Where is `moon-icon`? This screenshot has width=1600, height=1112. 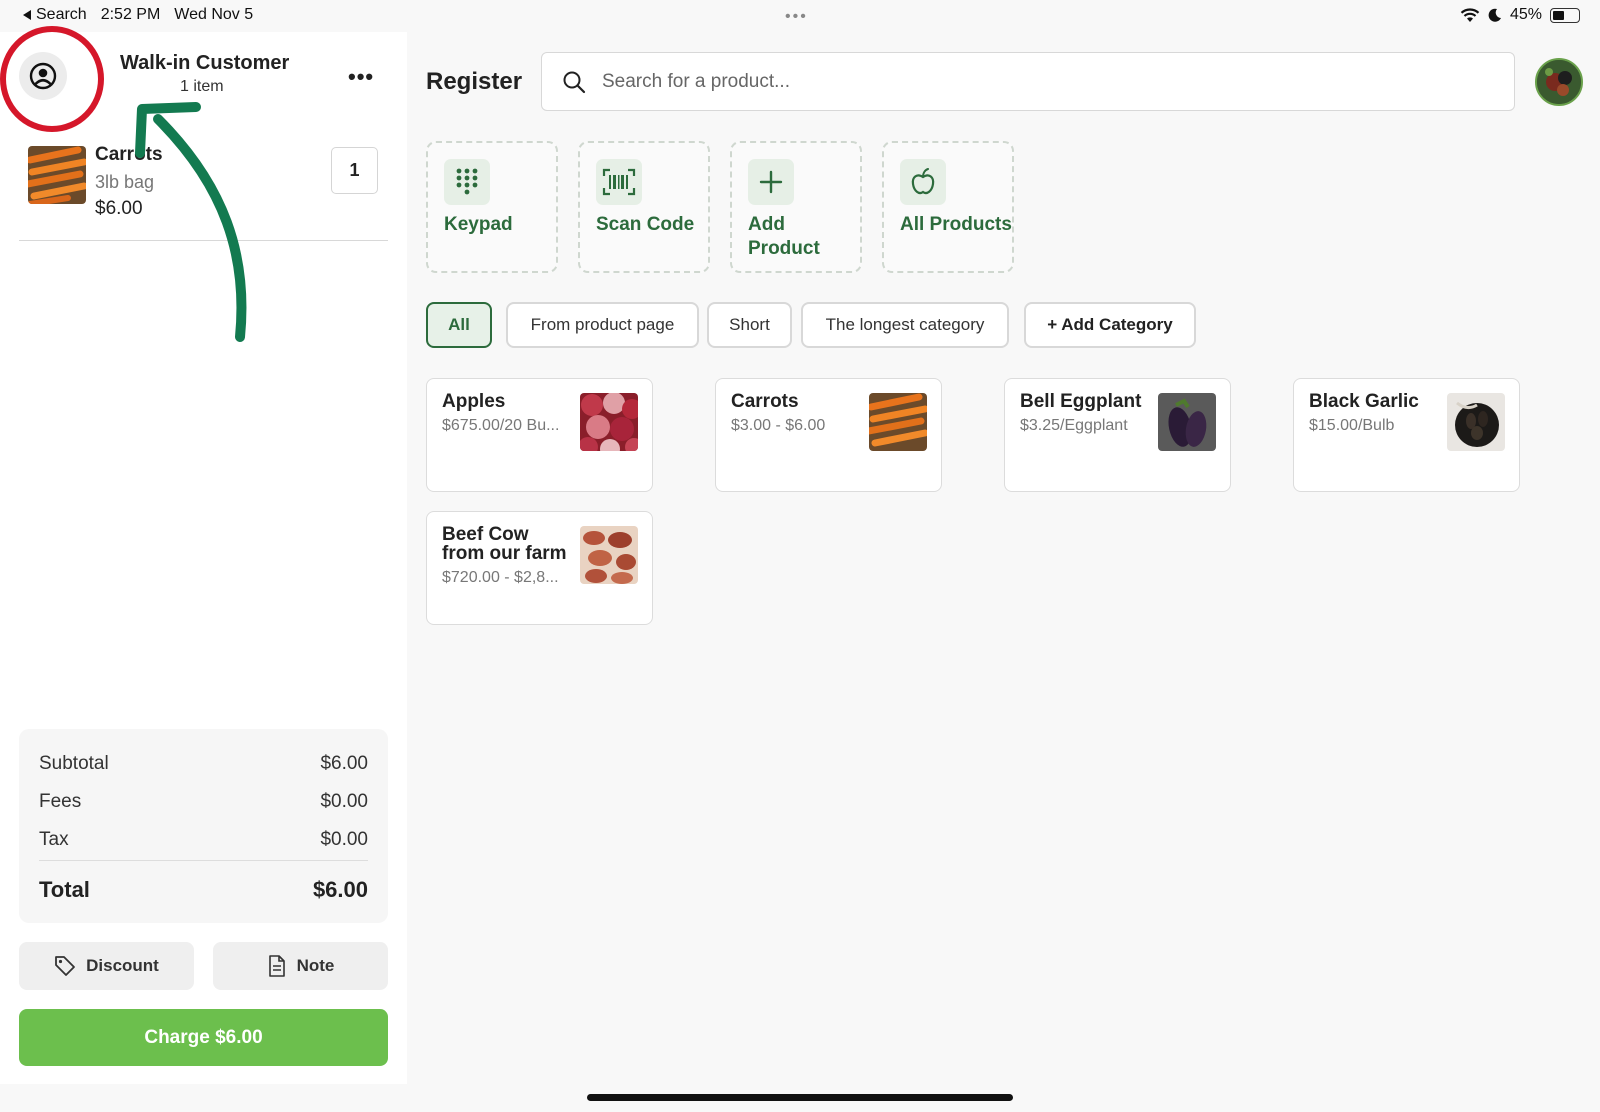
moon-icon is located at coordinates (1494, 15).